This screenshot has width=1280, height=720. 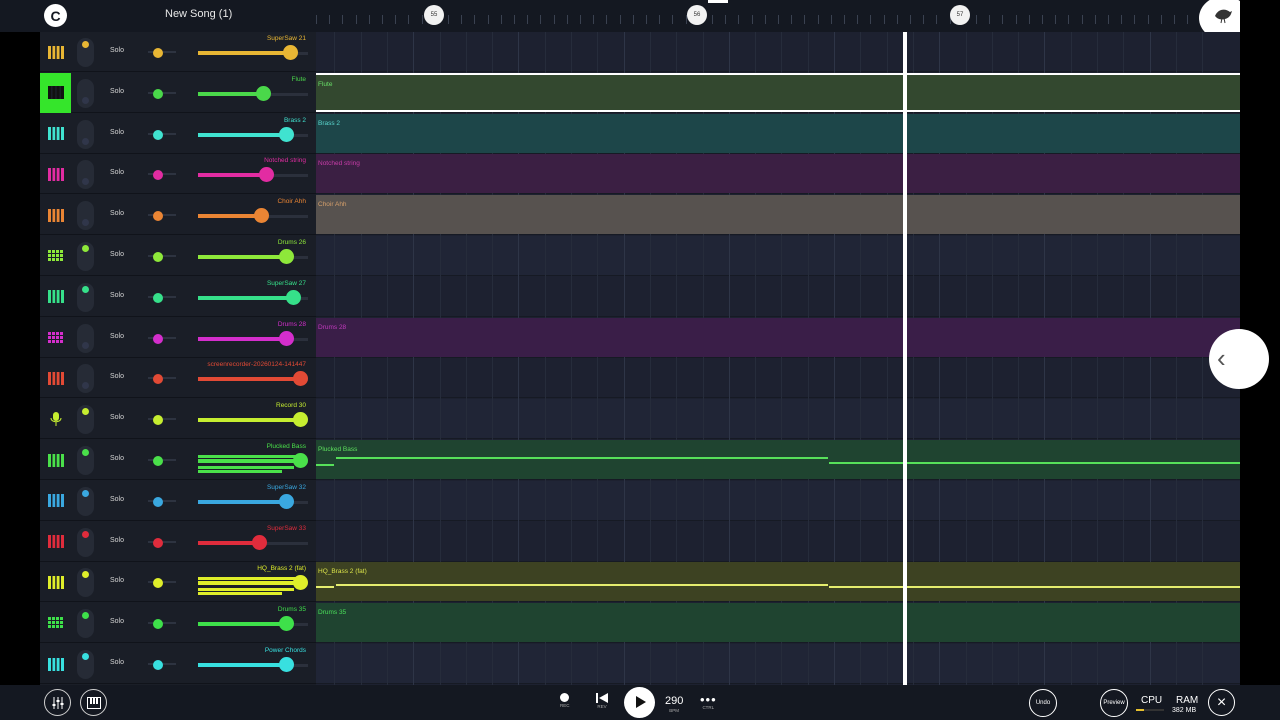 I want to click on timeline-ruler: 55 56 57, so click(x=778, y=16).